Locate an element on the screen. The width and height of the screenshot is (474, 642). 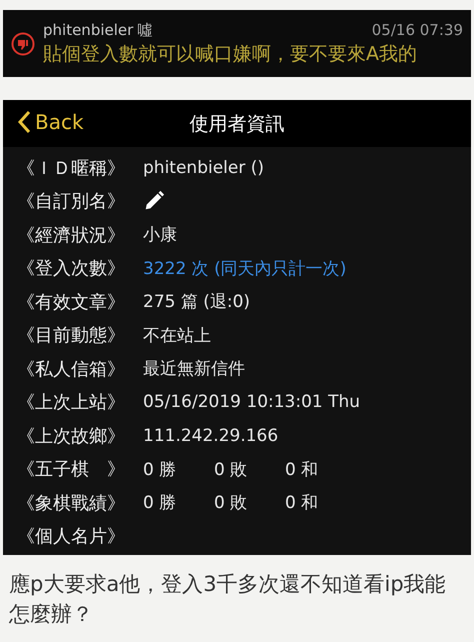
field-value: 小康 is located at coordinates (160, 235).